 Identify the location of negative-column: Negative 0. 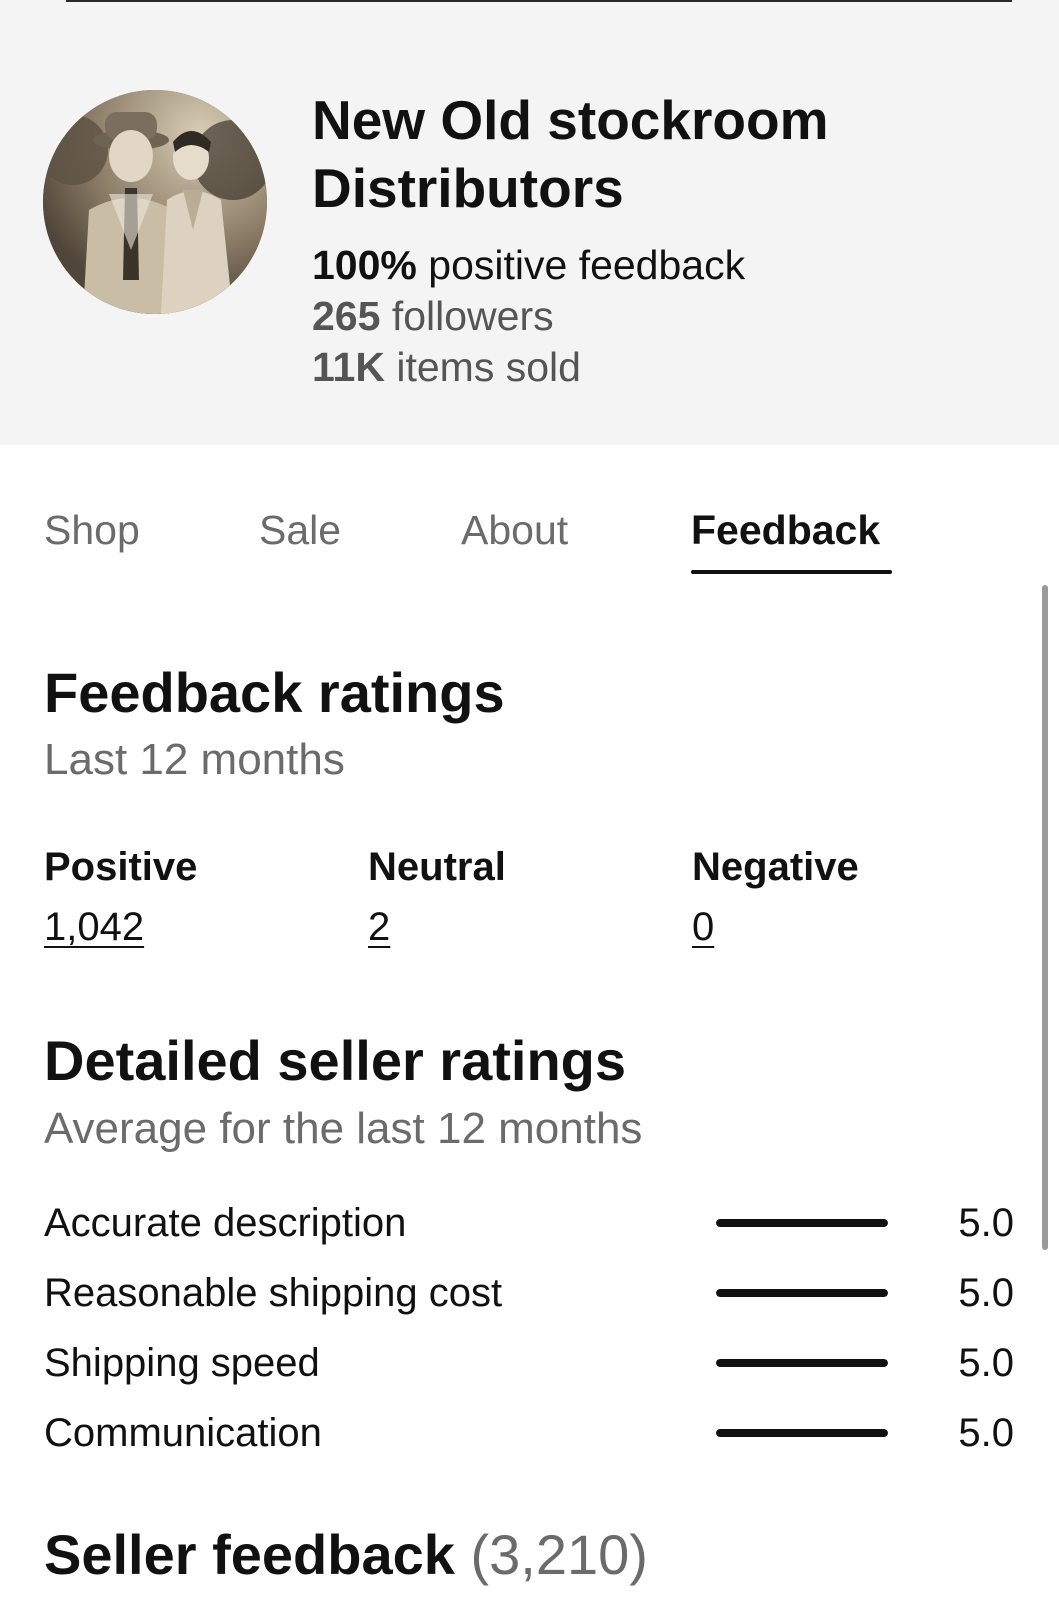
(775, 897).